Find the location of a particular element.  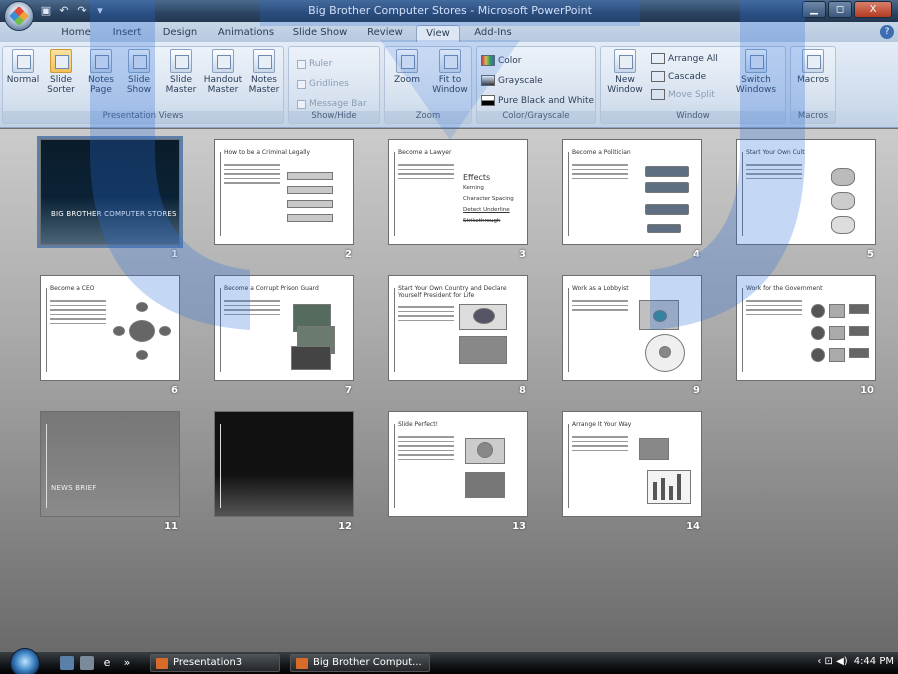

tab-add-ins: Add-Ins is located at coordinates (493, 33).